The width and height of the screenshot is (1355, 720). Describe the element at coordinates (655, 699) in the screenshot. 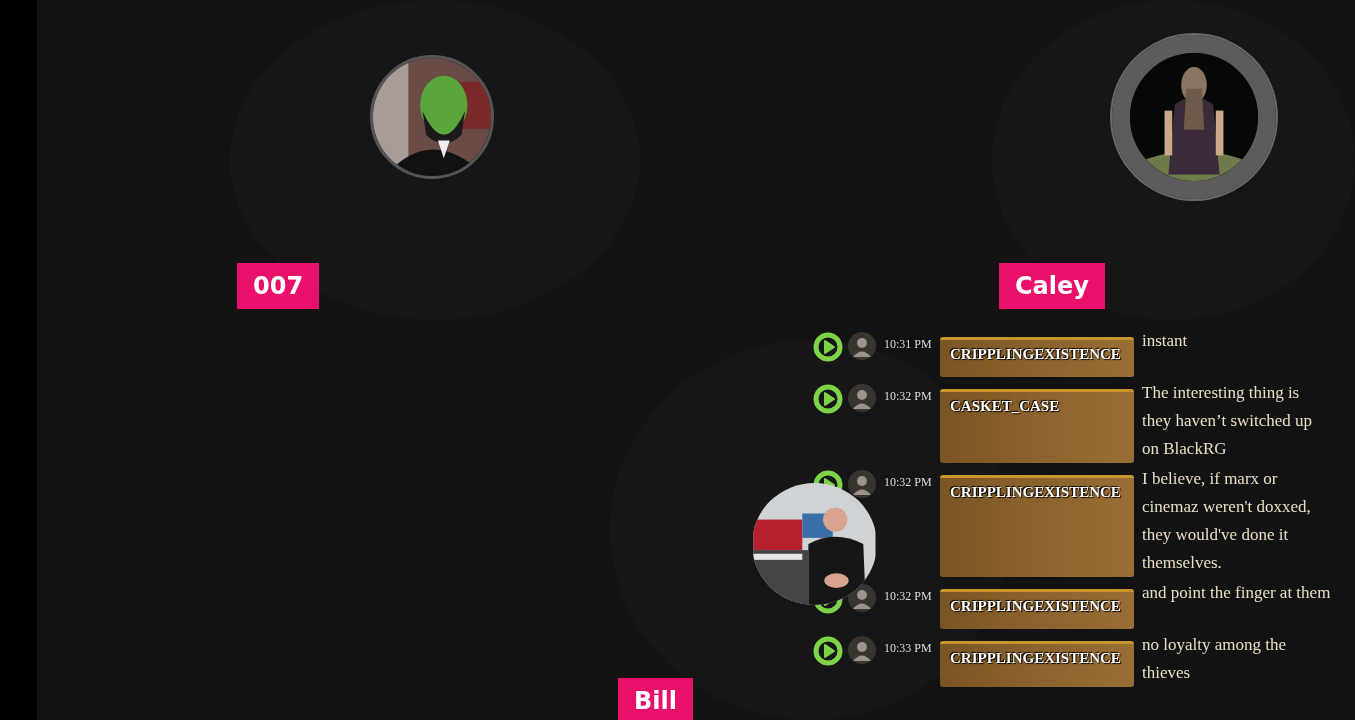

I see `participant-name: Bill` at that location.